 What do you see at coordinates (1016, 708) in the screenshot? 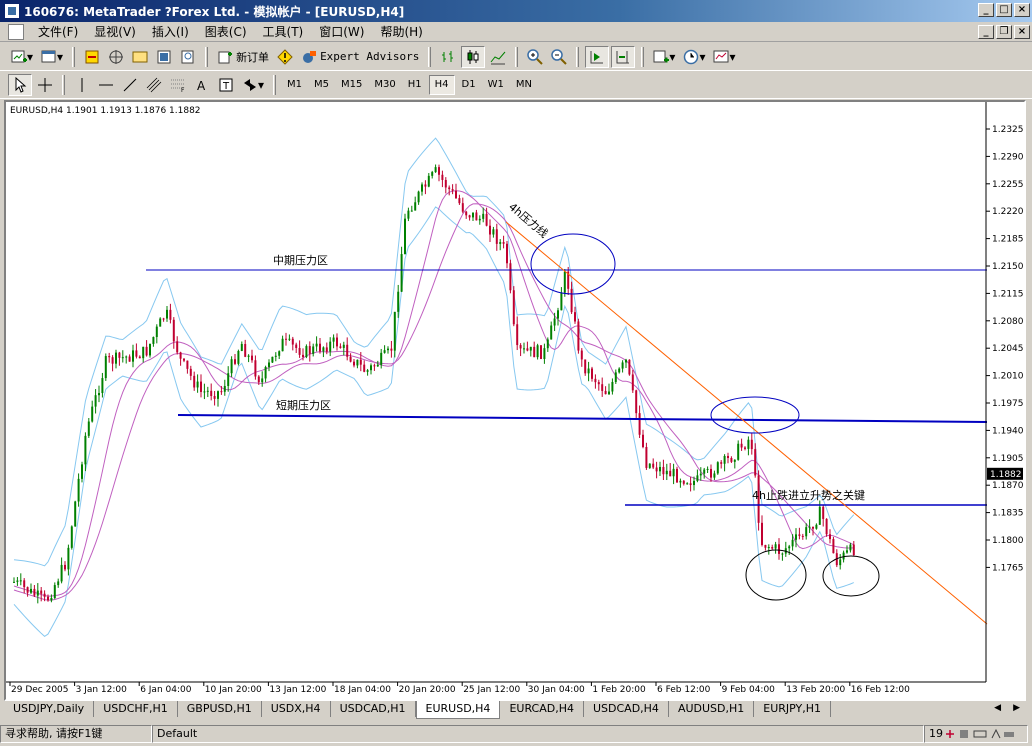
I see `tab-scroll-right-icon: ▶` at bounding box center [1016, 708].